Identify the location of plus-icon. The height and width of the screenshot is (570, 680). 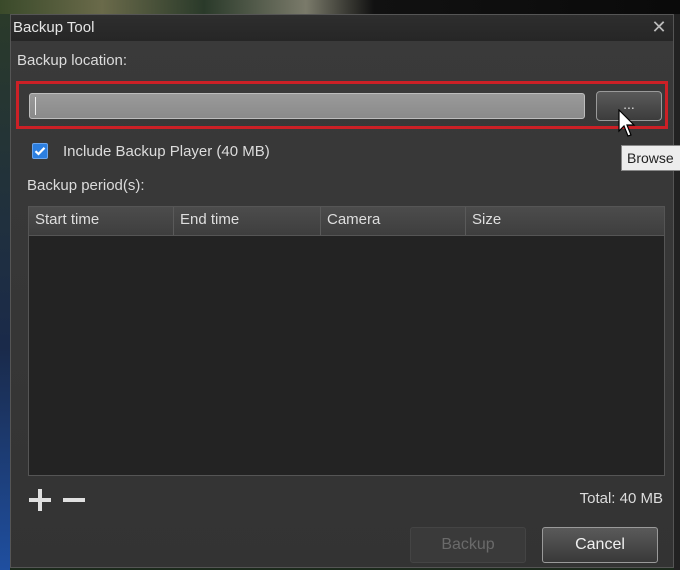
(40, 500).